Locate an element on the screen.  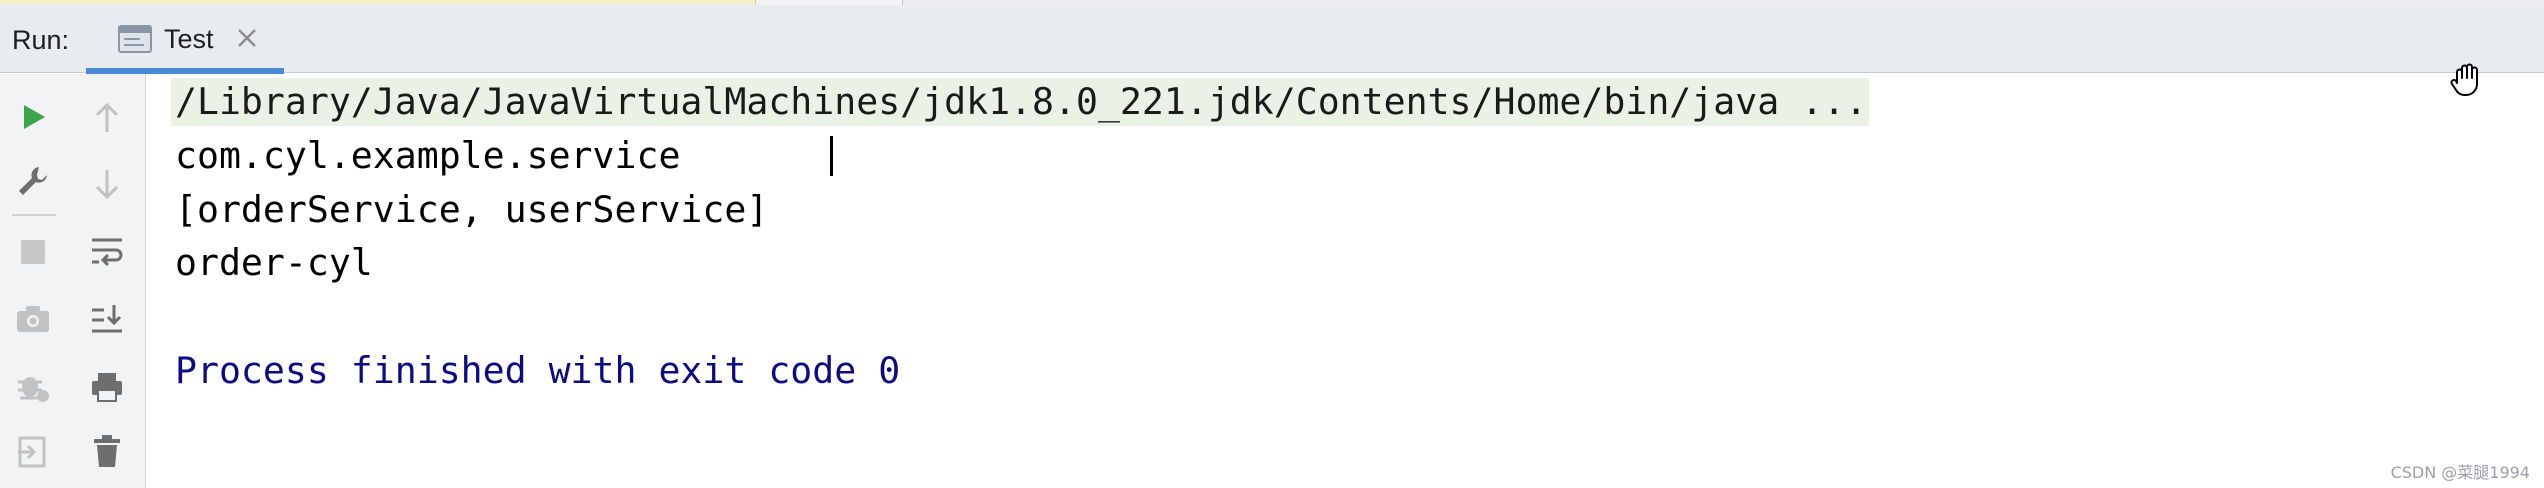
output-line: order-cyl is located at coordinates (274, 262).